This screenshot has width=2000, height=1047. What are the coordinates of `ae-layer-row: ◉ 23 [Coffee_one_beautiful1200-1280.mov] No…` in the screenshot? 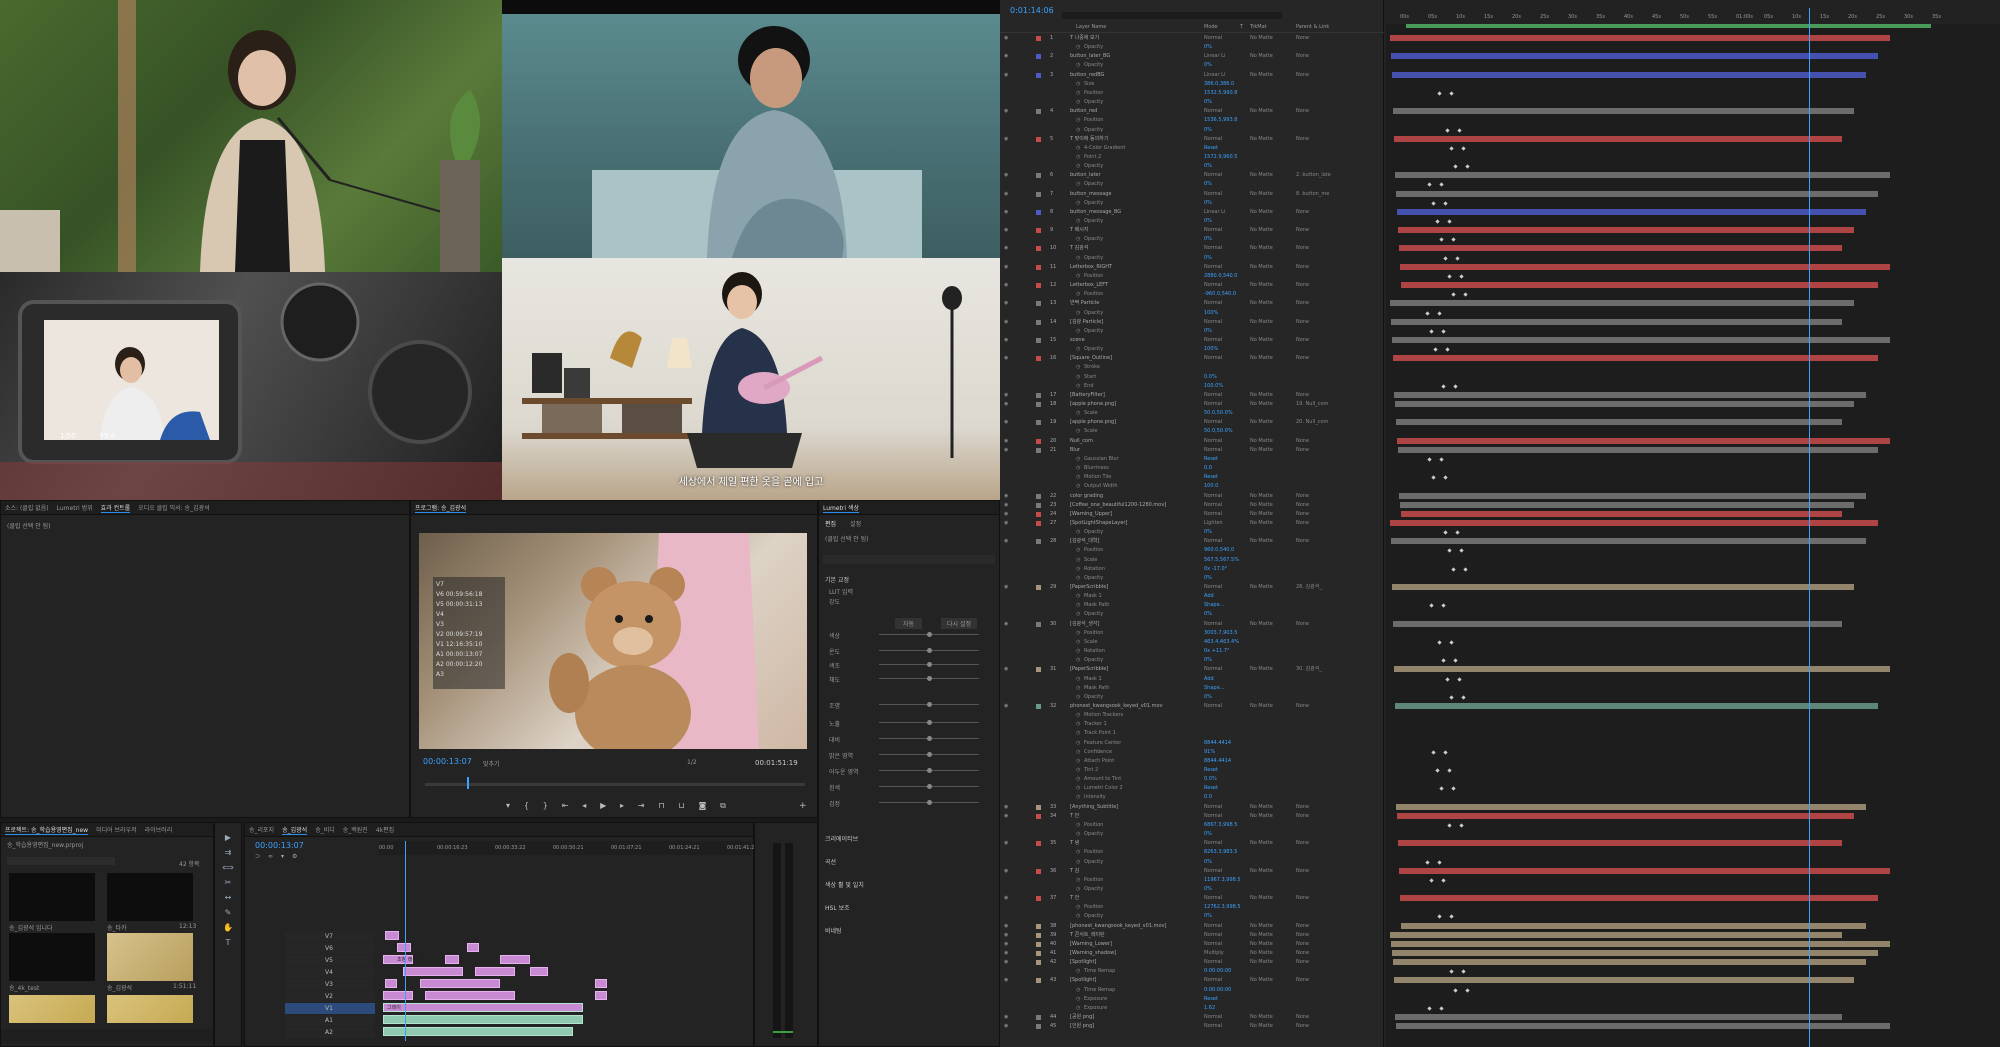 It's located at (1192, 505).